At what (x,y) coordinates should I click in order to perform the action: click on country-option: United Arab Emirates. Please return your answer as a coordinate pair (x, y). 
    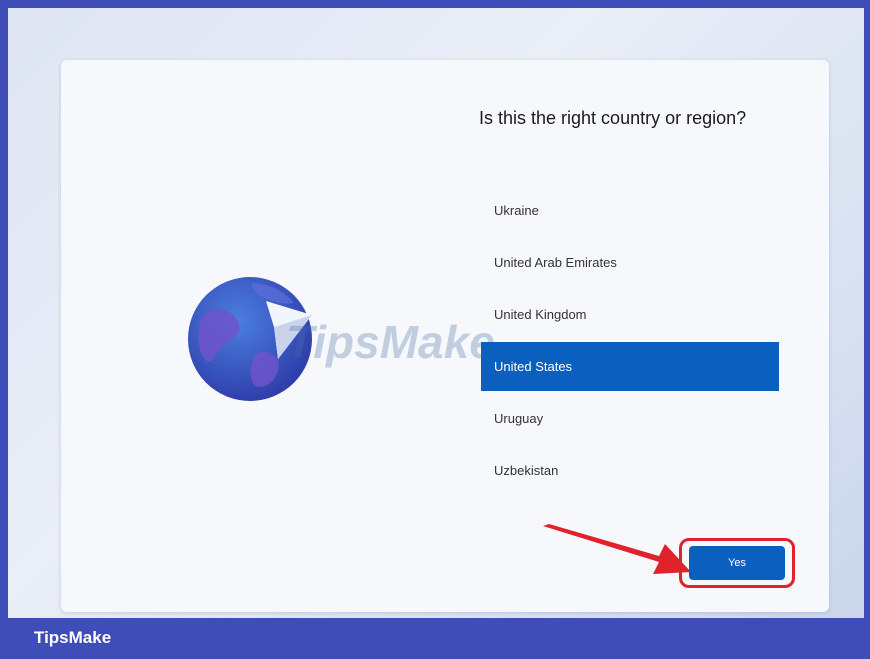
    Looking at the image, I should click on (630, 262).